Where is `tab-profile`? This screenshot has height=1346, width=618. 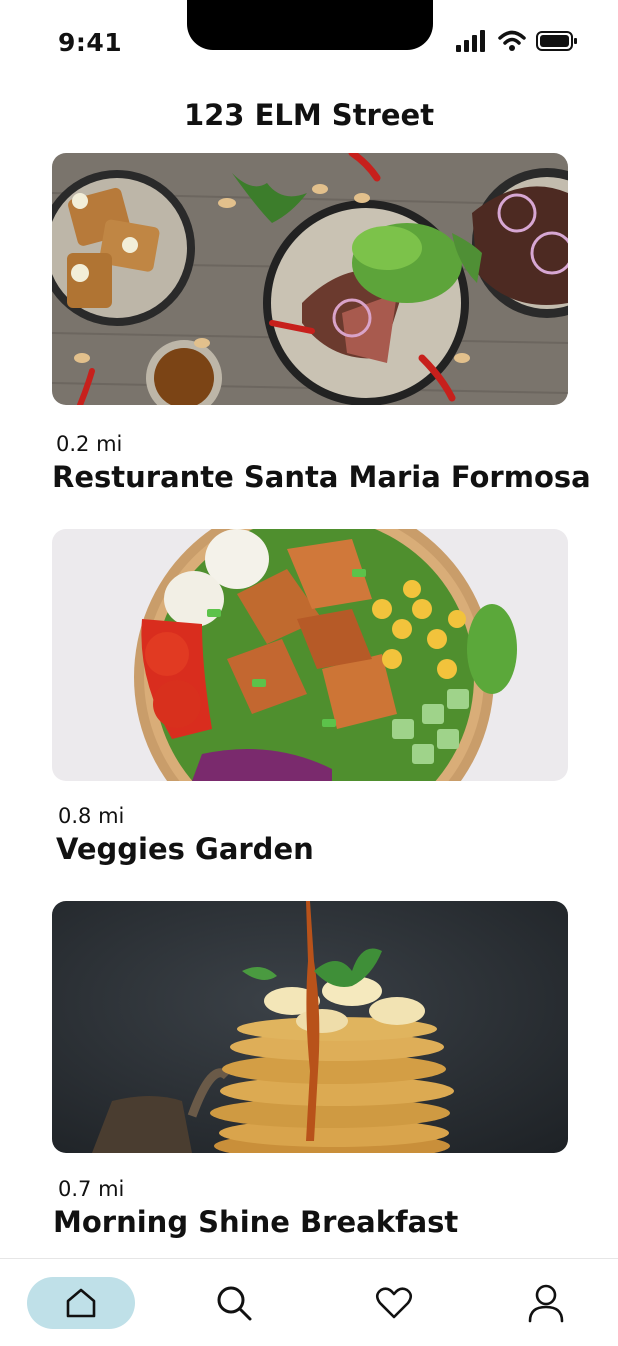
tab-profile is located at coordinates (546, 1303).